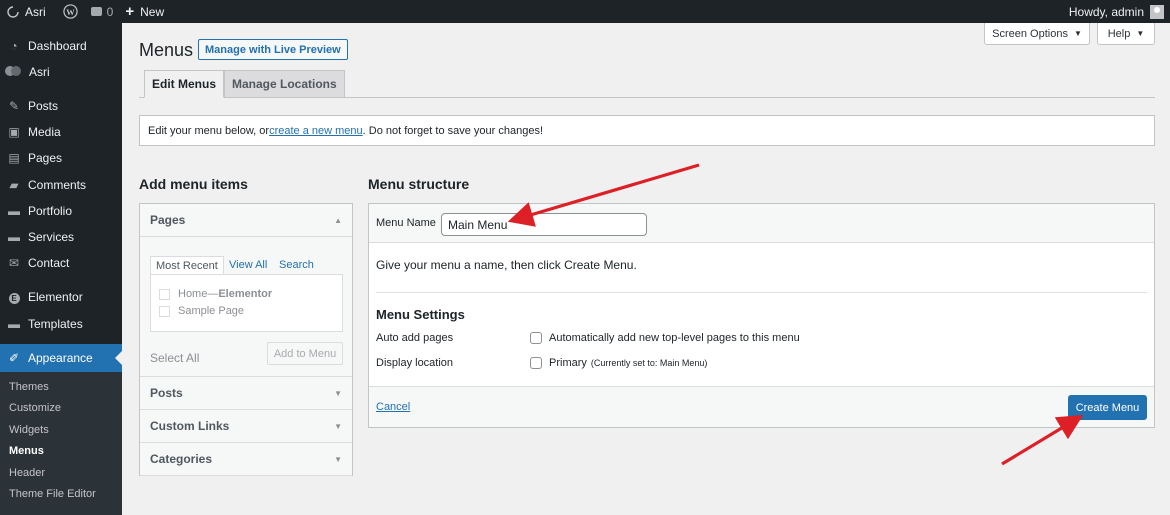  What do you see at coordinates (1119, 33) in the screenshot?
I see `help-label: Help` at bounding box center [1119, 33].